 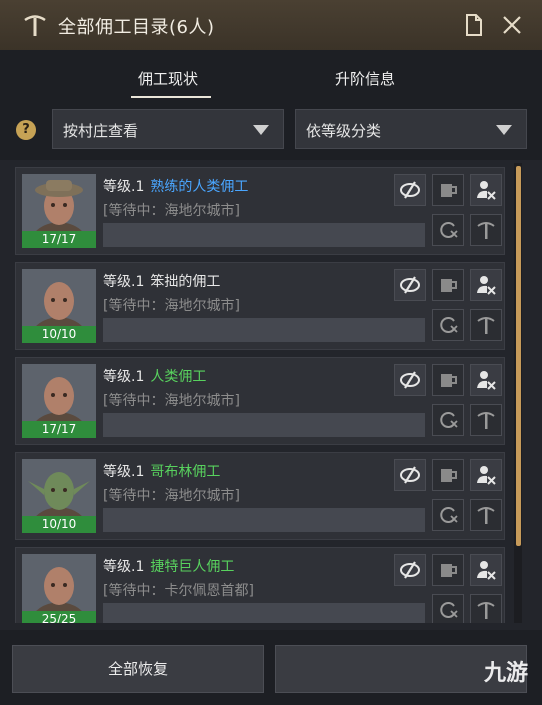 I want to click on recover-all-button: 全部恢复, so click(x=138, y=669).